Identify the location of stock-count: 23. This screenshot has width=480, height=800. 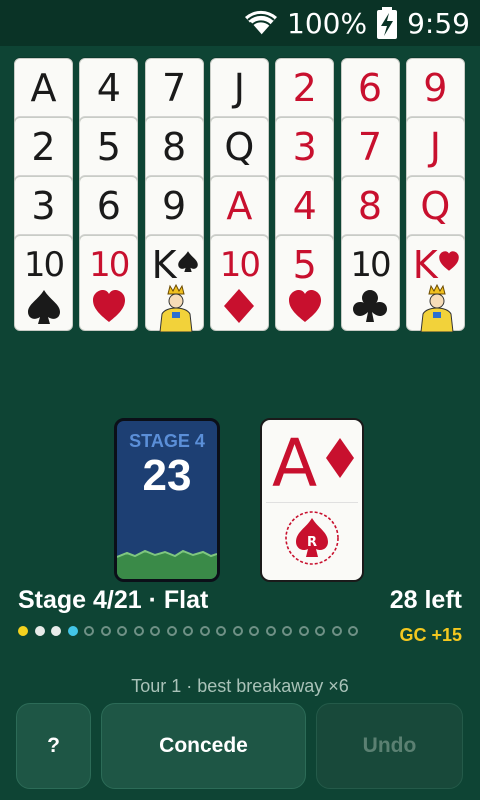
(167, 475).